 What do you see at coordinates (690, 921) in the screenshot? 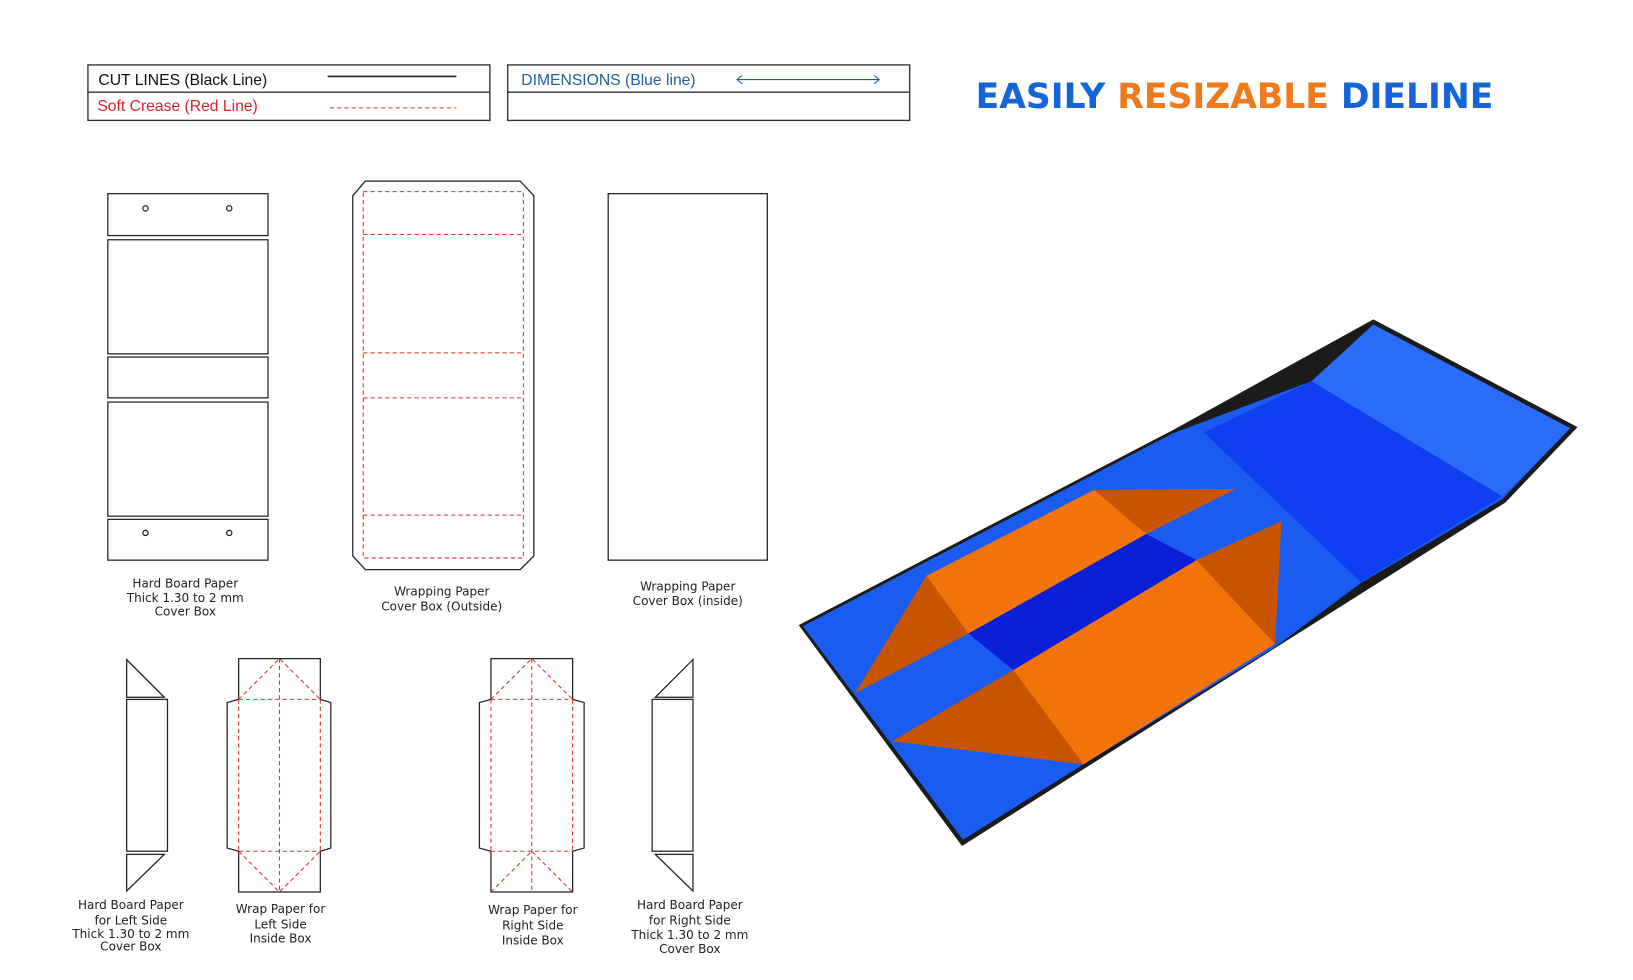
I see `svg-text: for Right Side` at bounding box center [690, 921].